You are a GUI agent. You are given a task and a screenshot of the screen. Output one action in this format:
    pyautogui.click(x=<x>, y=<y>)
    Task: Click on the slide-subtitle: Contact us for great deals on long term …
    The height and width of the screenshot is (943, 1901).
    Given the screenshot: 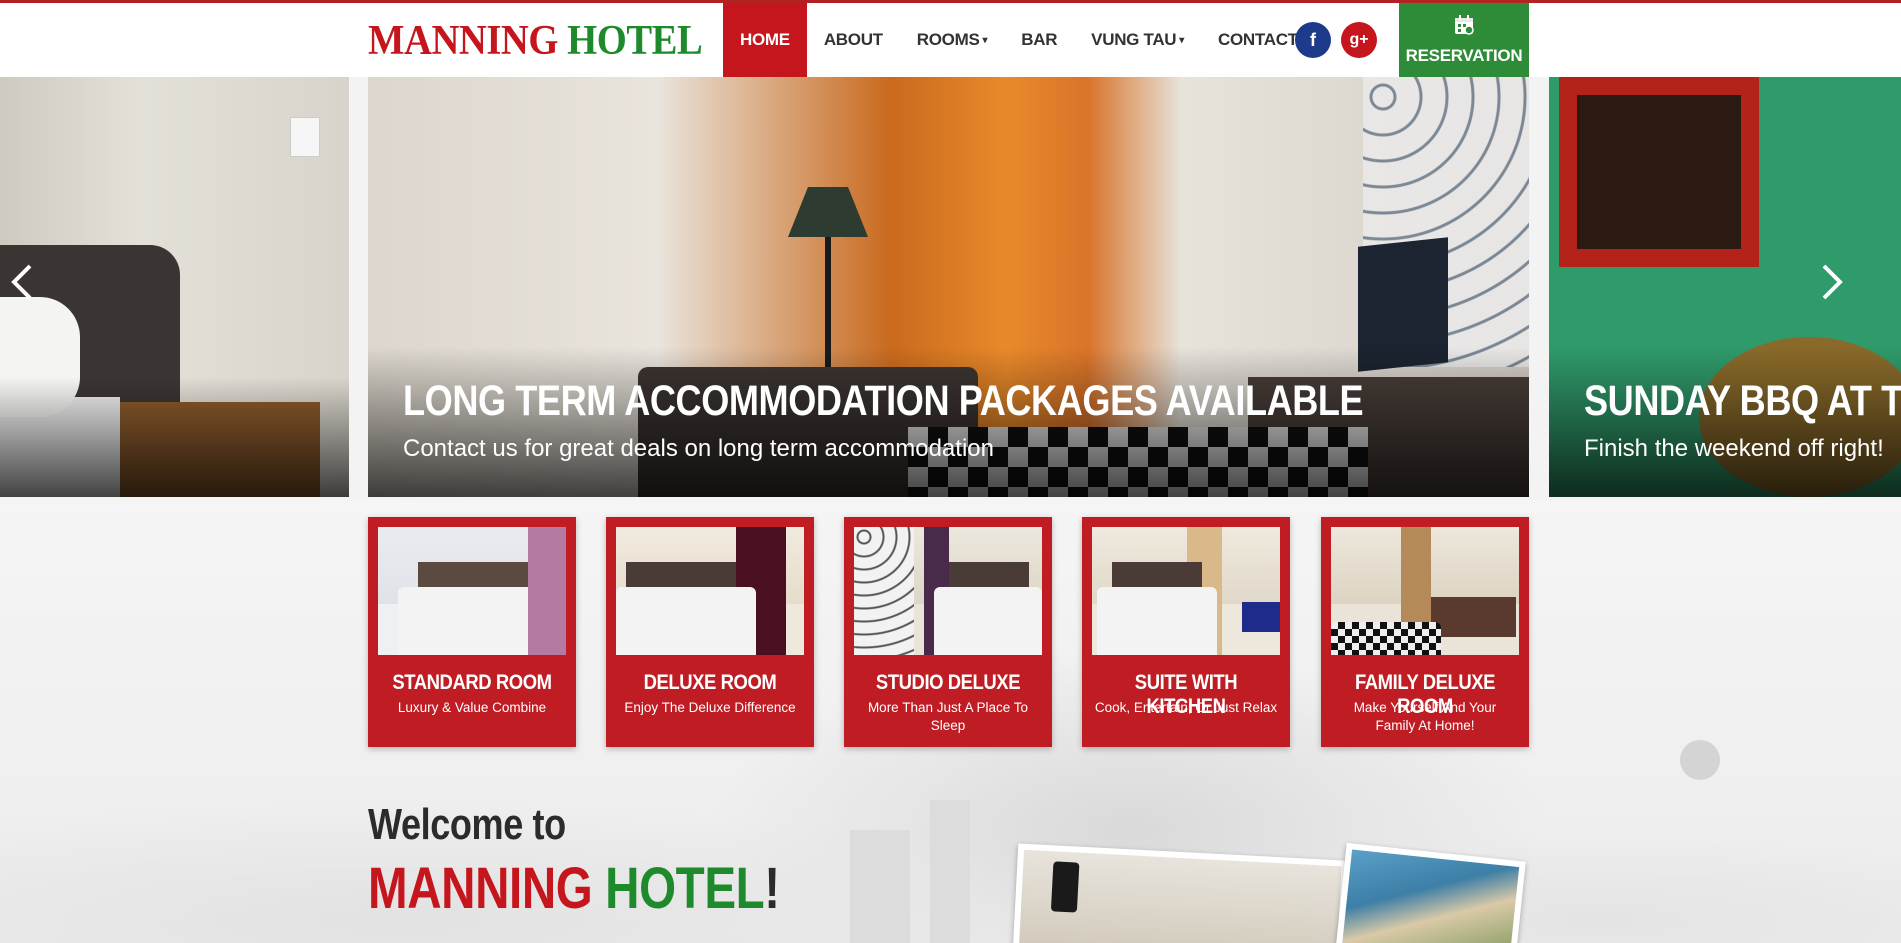 What is the action you would take?
    pyautogui.click(x=698, y=448)
    